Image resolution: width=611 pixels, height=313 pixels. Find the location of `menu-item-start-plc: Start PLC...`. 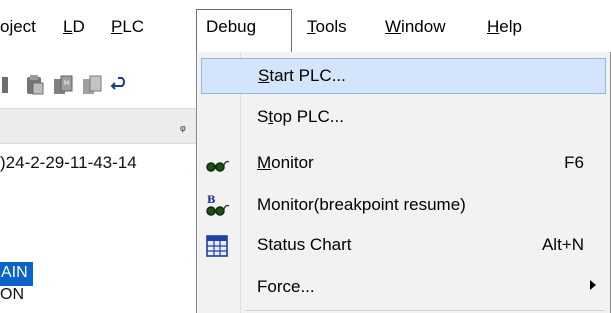

menu-item-start-plc: Start PLC... is located at coordinates (403, 76).